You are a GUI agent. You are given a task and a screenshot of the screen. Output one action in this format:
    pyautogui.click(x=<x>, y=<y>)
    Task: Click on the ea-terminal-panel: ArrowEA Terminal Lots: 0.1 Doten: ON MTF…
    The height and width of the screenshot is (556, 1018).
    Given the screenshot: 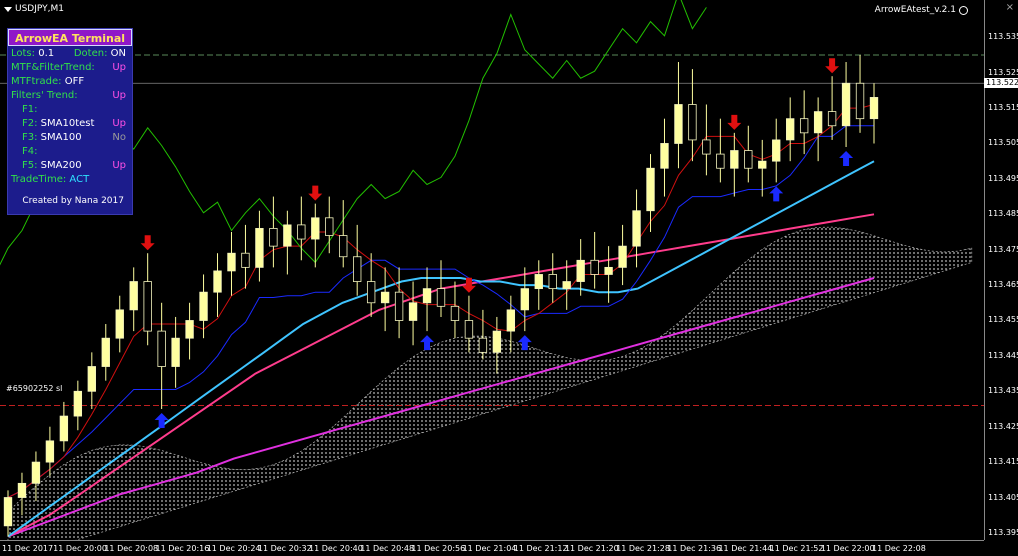 What is the action you would take?
    pyautogui.click(x=70, y=121)
    